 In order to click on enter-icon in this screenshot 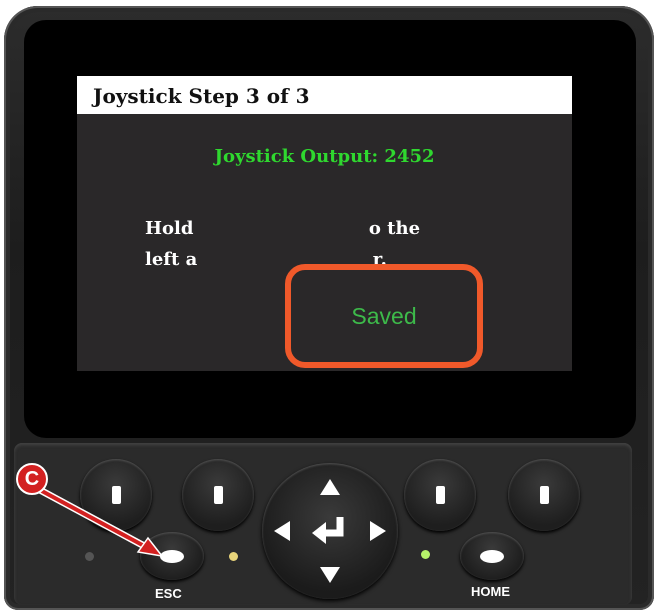, I will do `click(330, 530)`.